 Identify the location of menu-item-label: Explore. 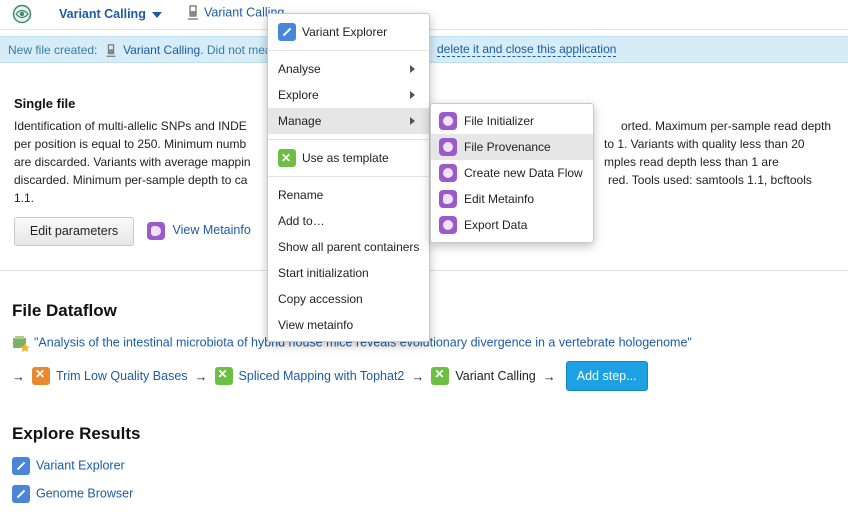
(298, 95).